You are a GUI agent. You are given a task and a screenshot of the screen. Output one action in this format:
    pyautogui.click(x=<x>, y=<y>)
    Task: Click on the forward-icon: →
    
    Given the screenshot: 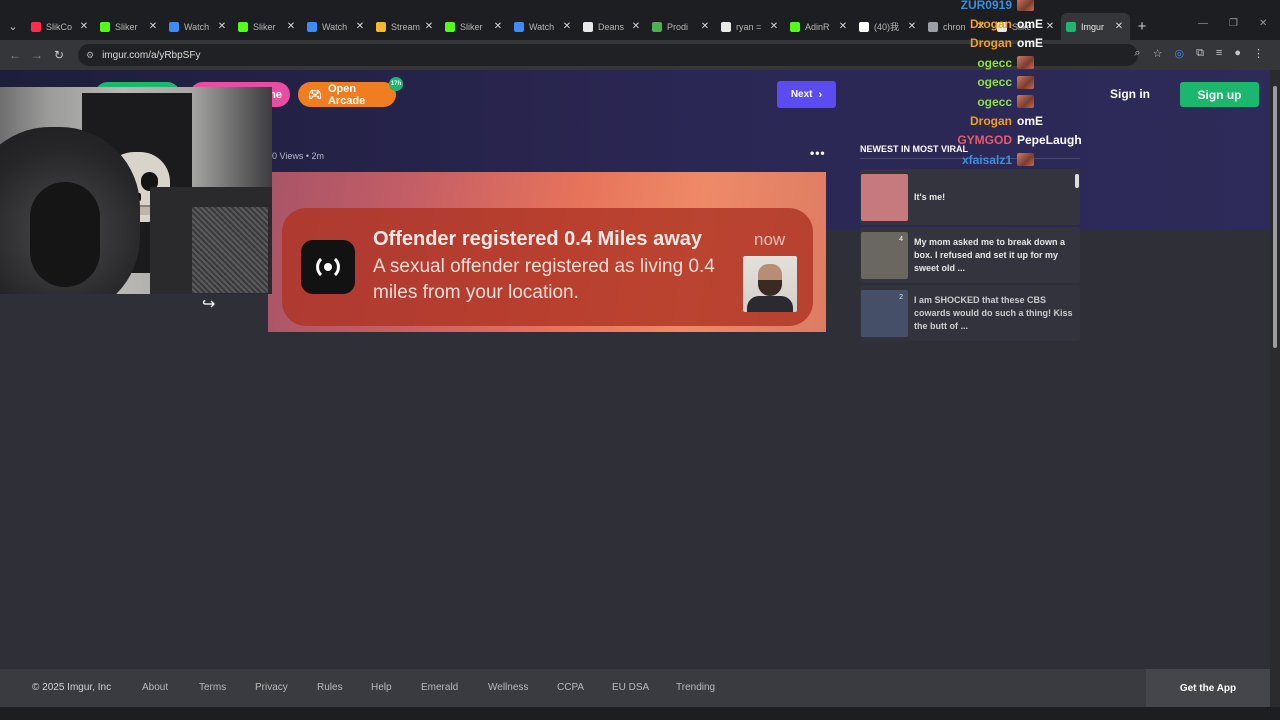 What is the action you would take?
    pyautogui.click(x=37, y=55)
    